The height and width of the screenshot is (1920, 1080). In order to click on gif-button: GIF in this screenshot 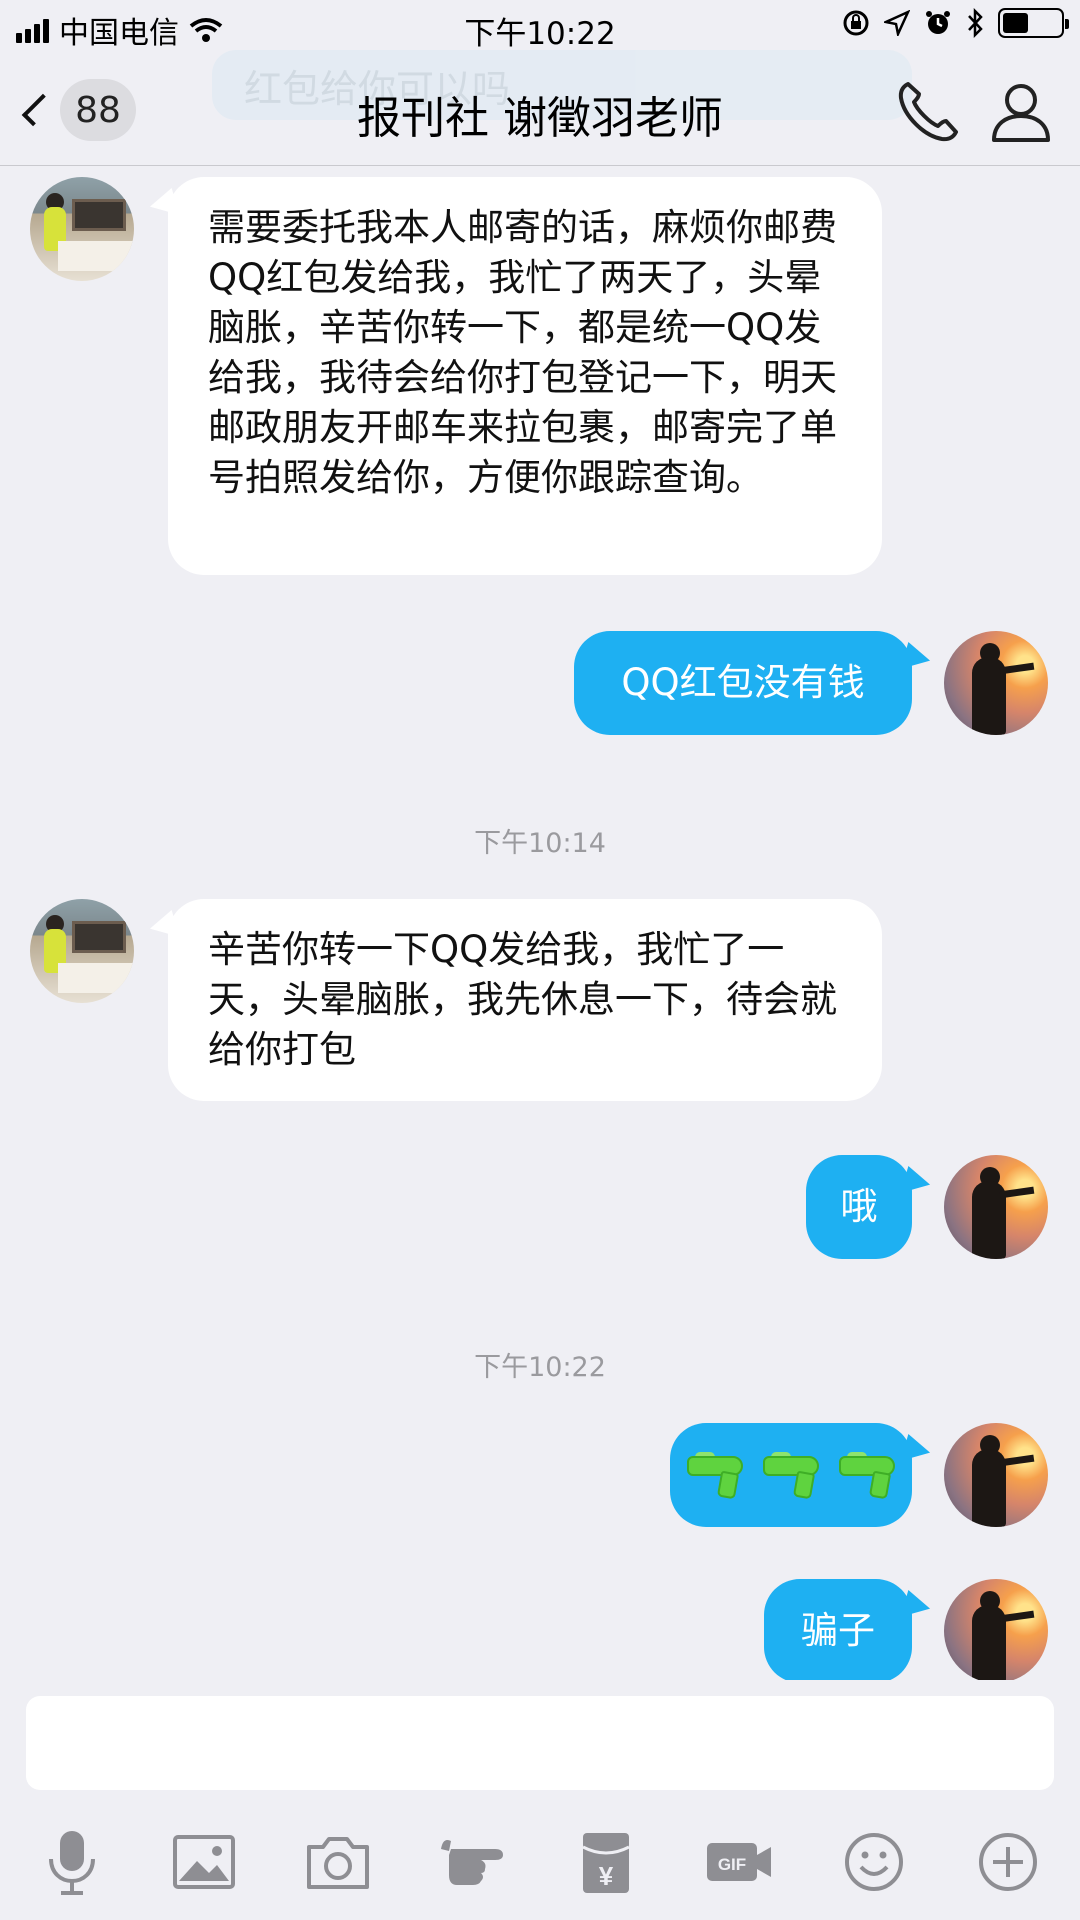, I will do `click(740, 1862)`.